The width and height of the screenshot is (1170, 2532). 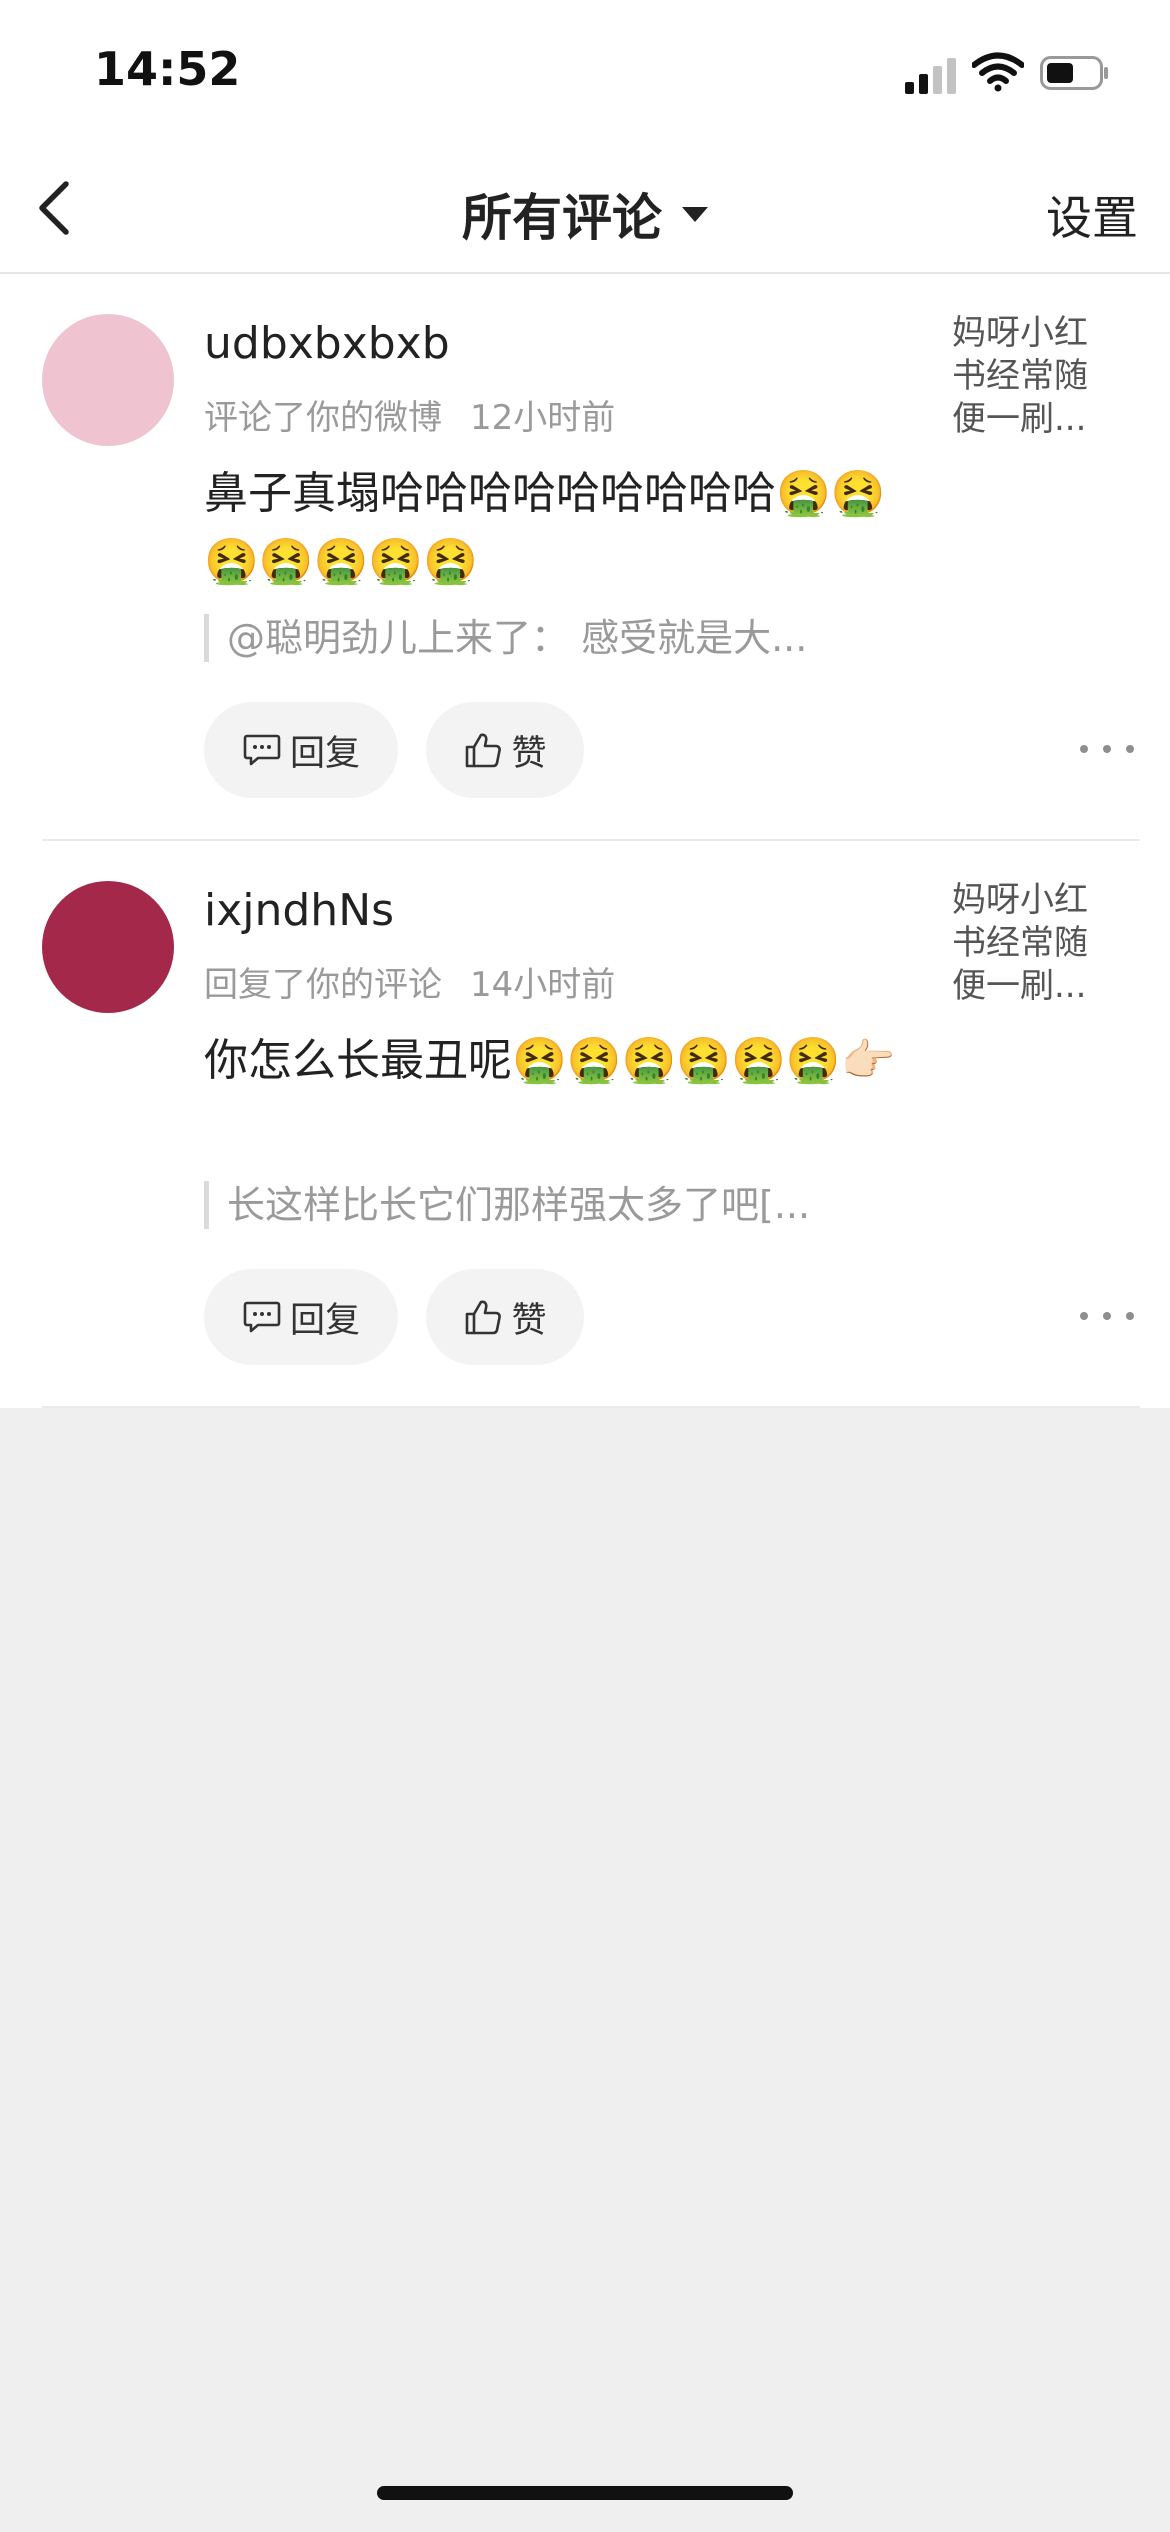 I want to click on wifi-icon, so click(x=998, y=72).